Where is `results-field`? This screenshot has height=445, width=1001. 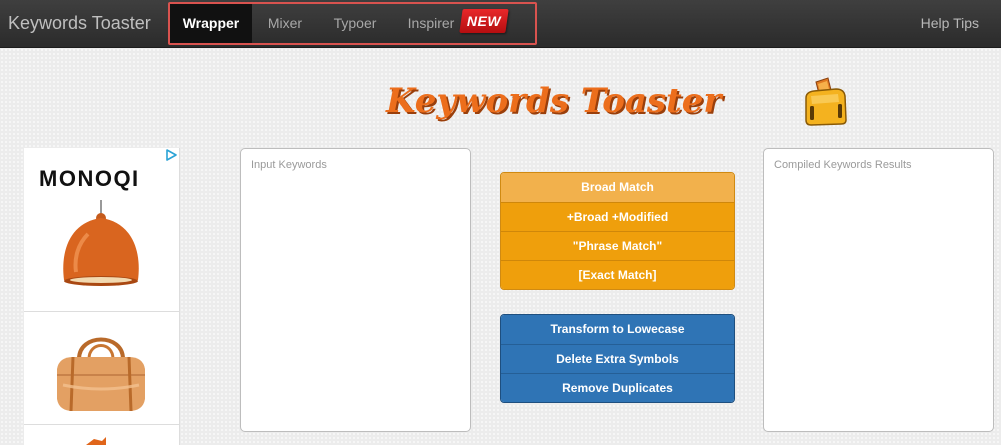
results-field is located at coordinates (878, 290).